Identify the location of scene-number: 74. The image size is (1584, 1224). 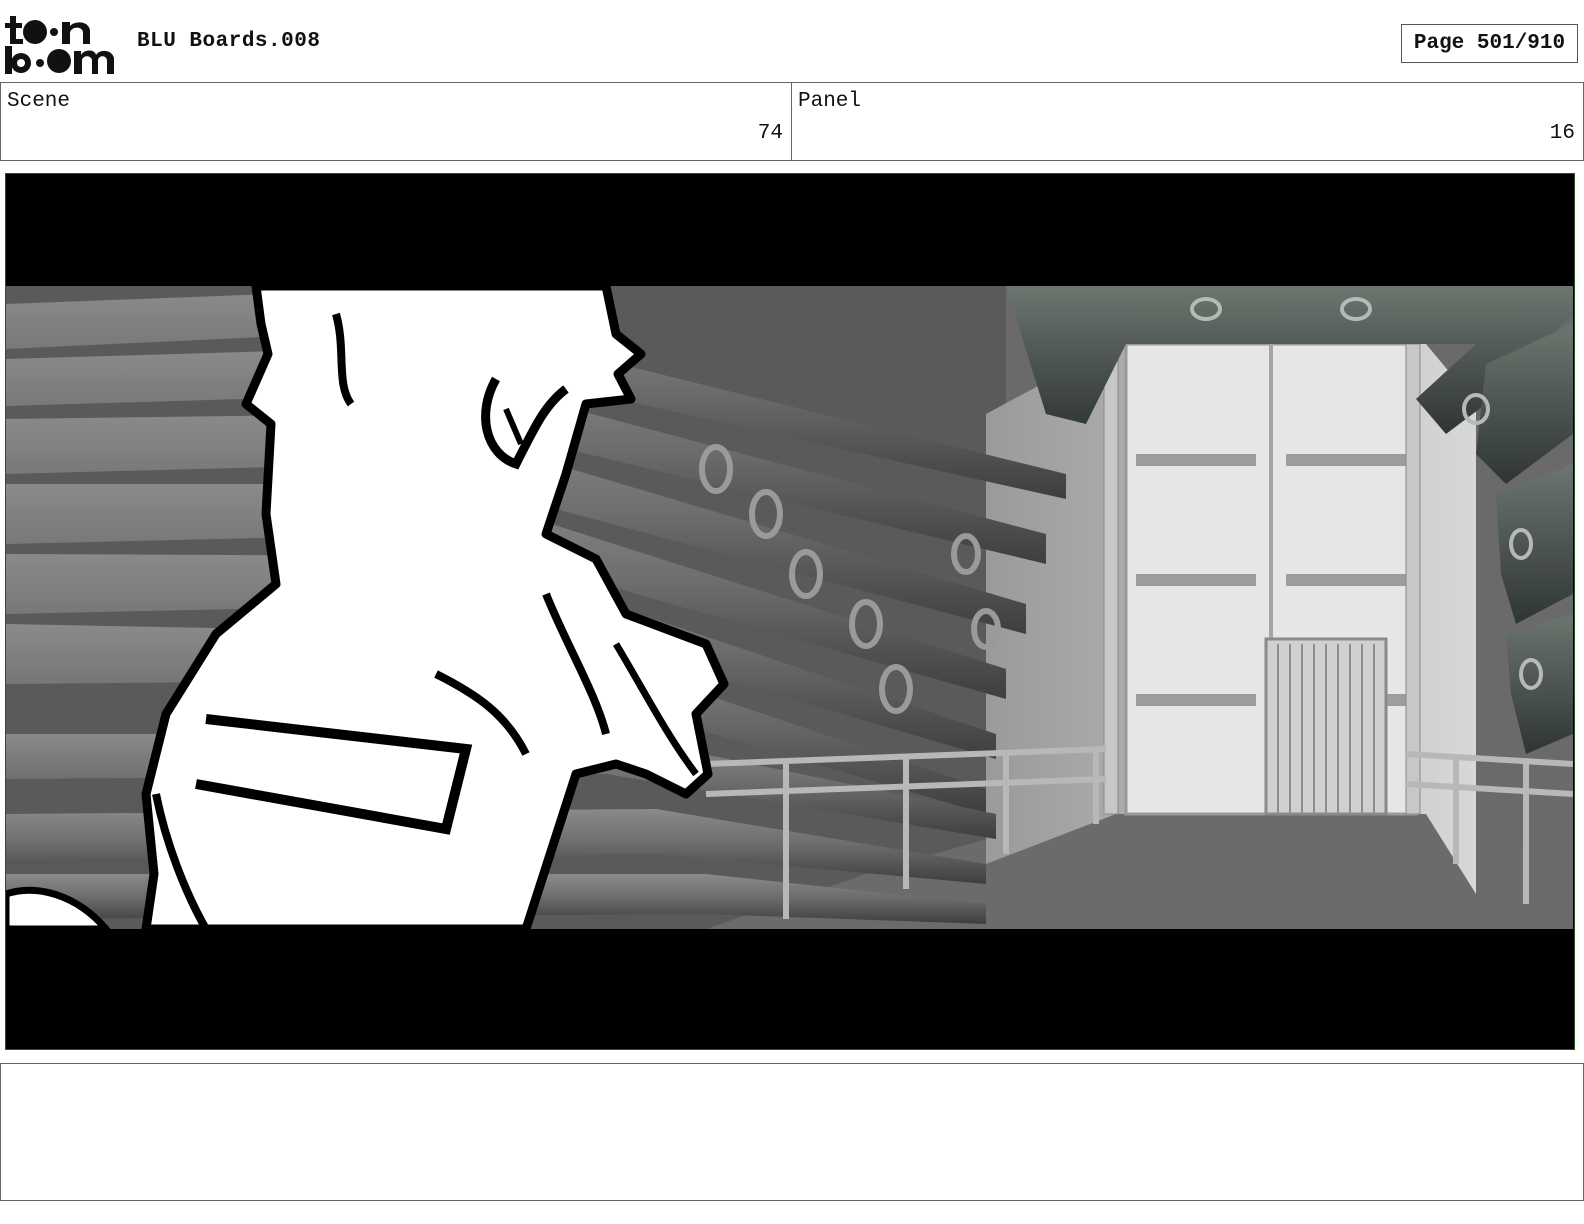
(770, 133).